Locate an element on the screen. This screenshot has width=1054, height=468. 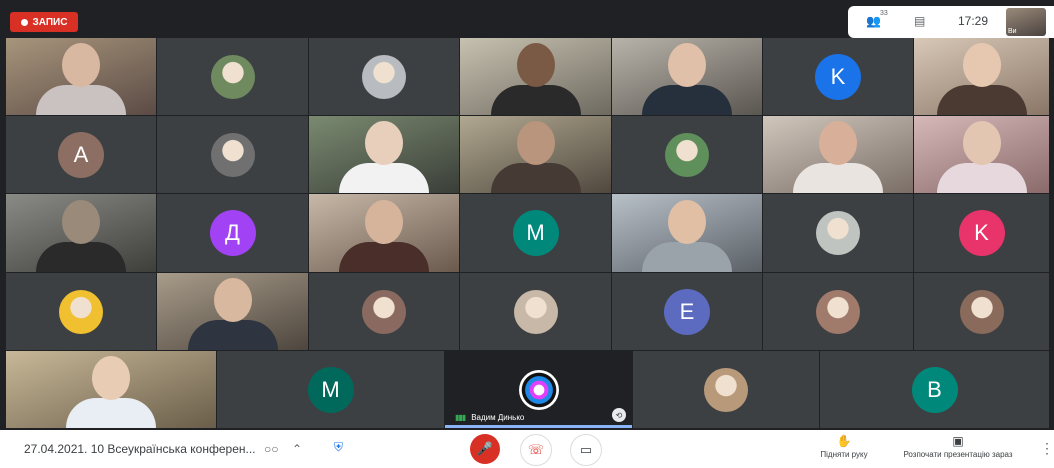
participant-tile: ▮▮▮ Вадим Динько ⟲ is located at coordinates (538, 389).